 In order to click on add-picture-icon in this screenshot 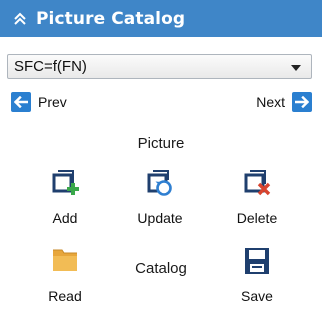, I will do `click(65, 182)`.